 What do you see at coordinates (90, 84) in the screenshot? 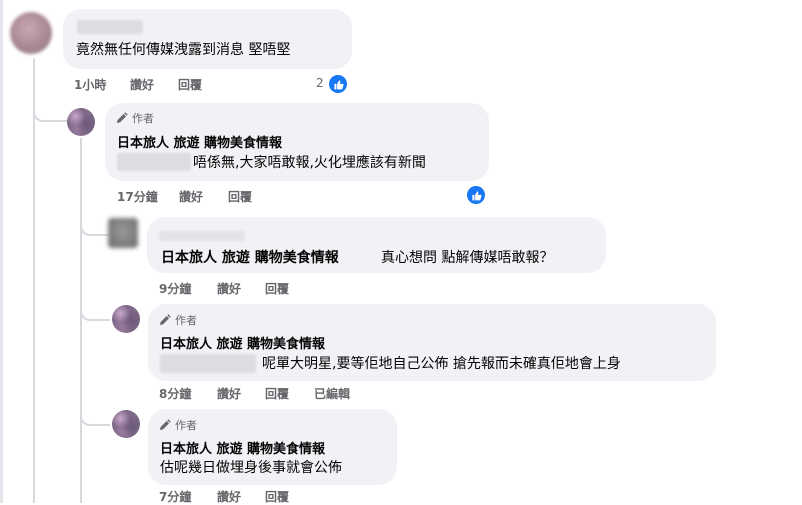
I see `comment-time: 1小時` at bounding box center [90, 84].